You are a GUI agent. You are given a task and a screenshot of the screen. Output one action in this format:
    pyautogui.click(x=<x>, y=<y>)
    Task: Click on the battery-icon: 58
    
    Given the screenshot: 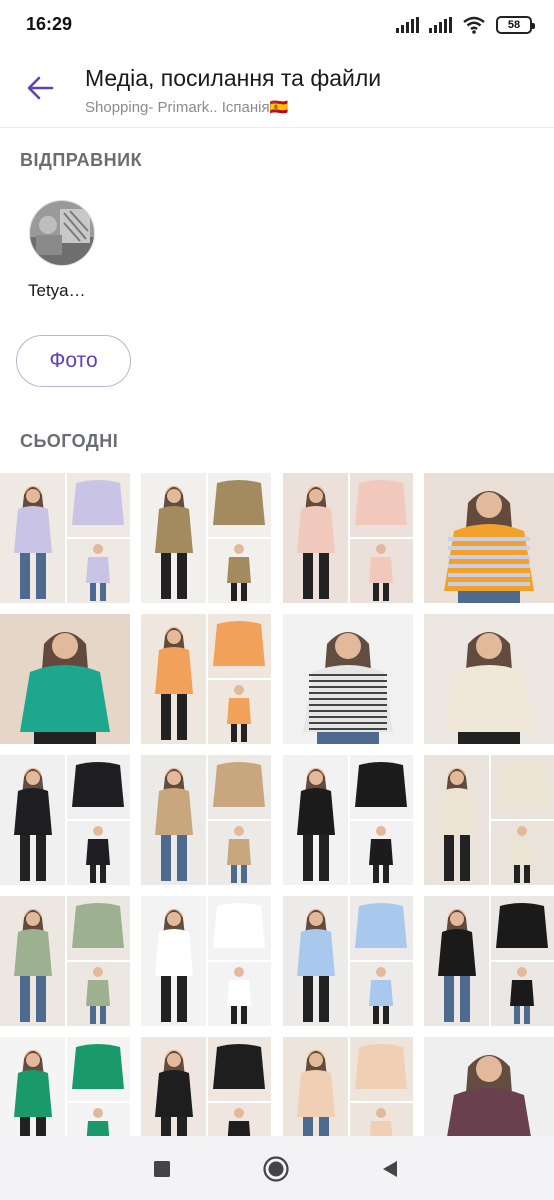 What is the action you would take?
    pyautogui.click(x=515, y=25)
    